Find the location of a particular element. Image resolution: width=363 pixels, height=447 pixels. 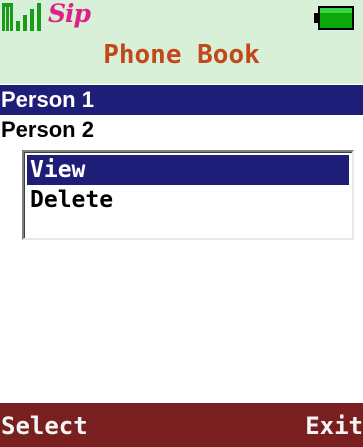

exit-softkey: Exit is located at coordinates (334, 426).